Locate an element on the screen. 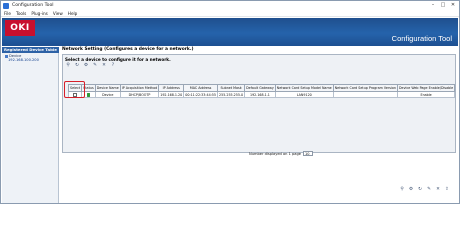 This screenshot has height=240, width=460. col-ip-method: IP Acquisition Method is located at coordinates (139, 88).